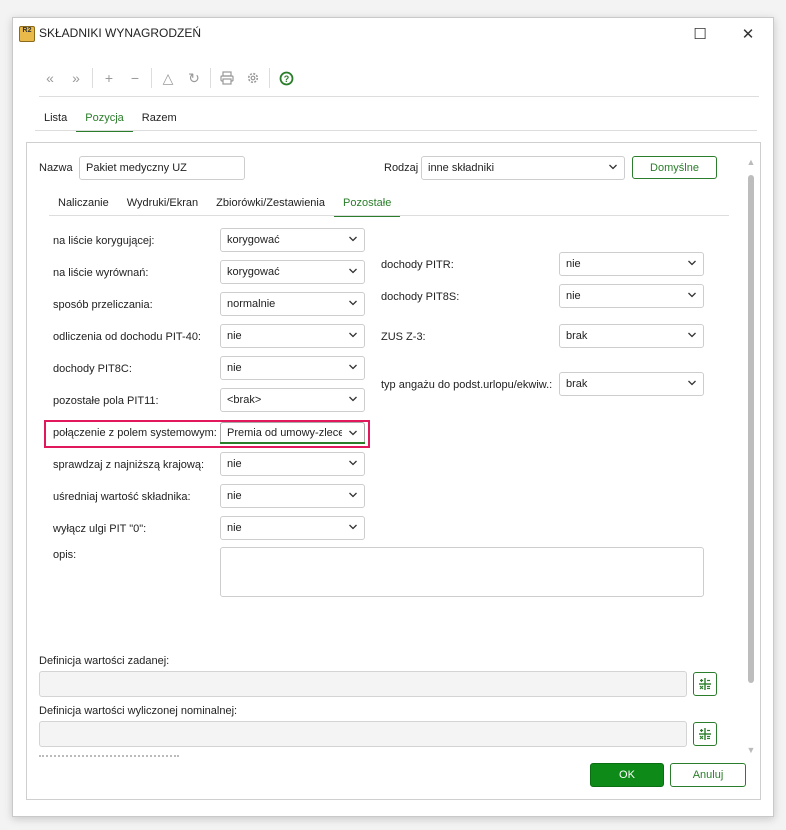 The width and height of the screenshot is (786, 830). Describe the element at coordinates (292, 464) in the screenshot. I see `minimum-wage-check-select: nie` at that location.